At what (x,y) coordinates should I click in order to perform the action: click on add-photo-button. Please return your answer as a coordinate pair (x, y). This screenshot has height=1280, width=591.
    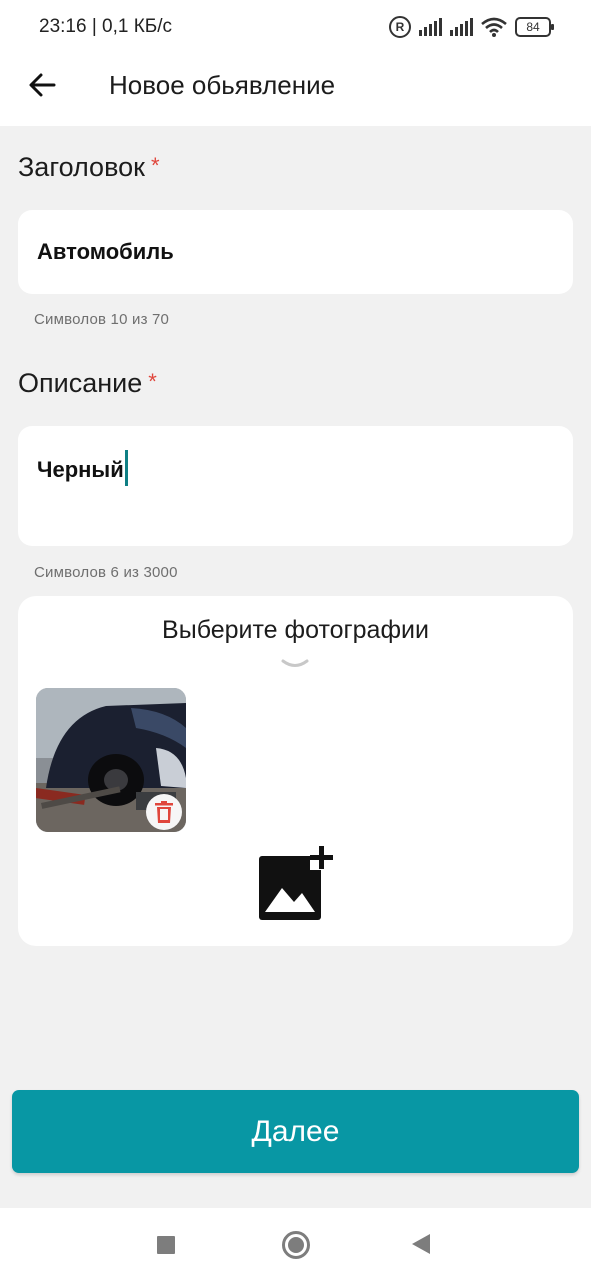
    Looking at the image, I should click on (297, 883).